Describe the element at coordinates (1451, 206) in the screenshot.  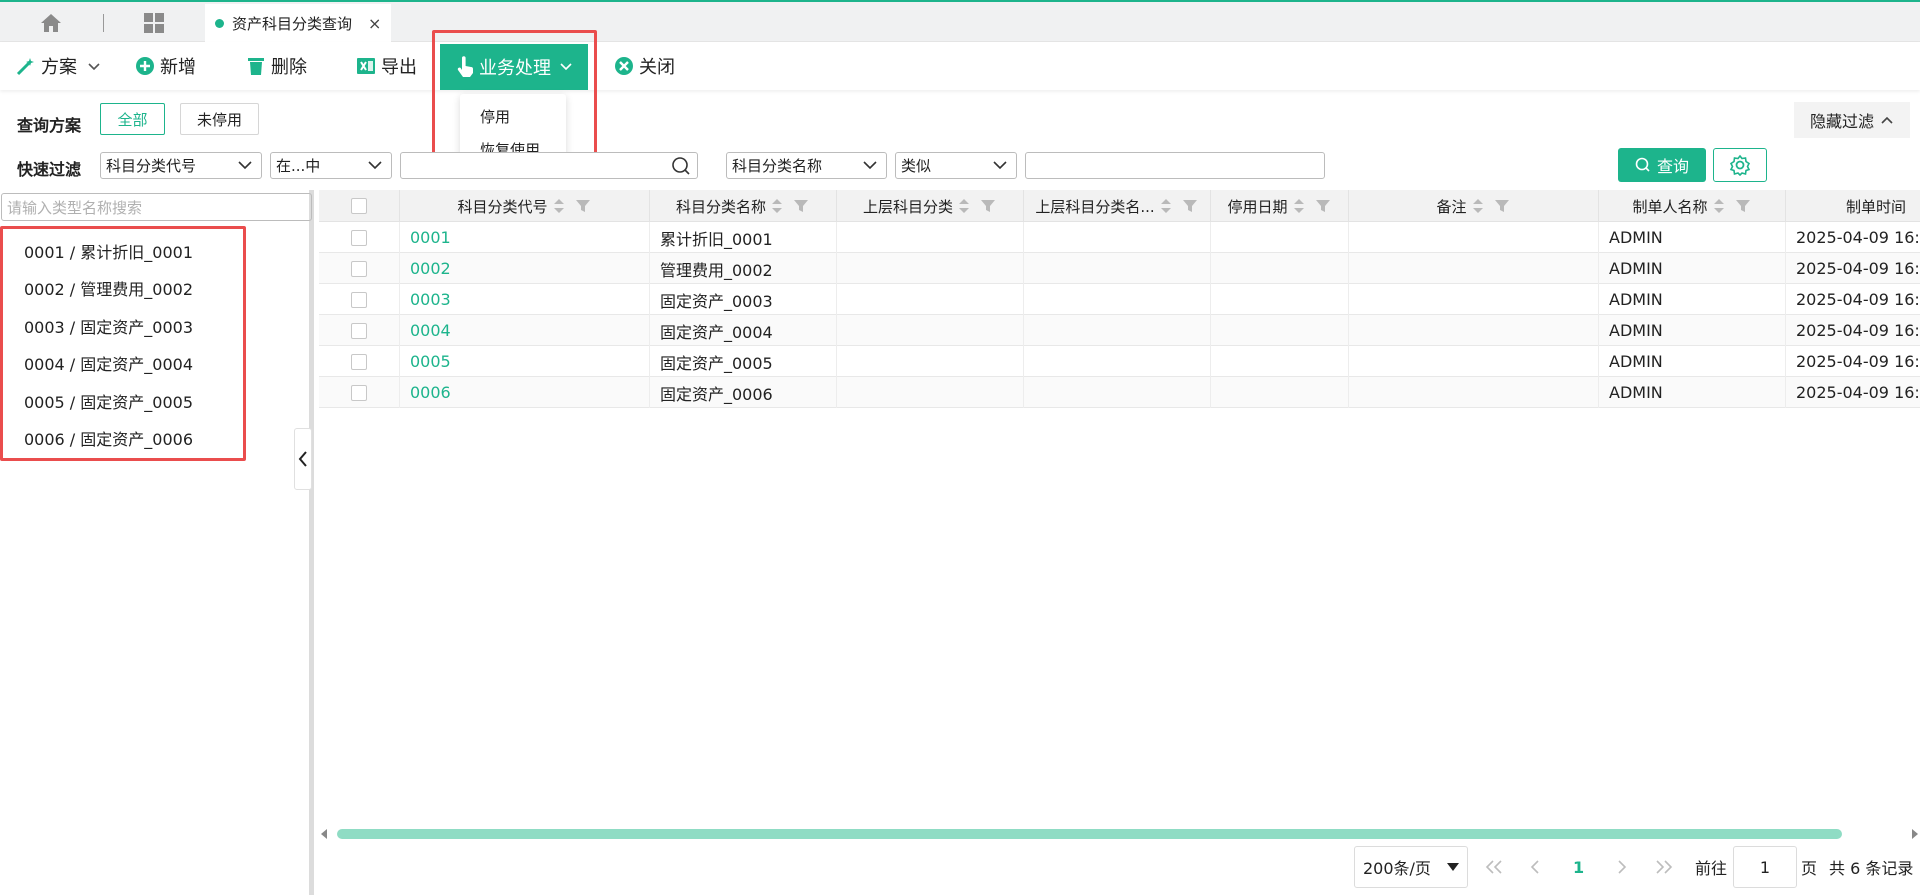
I see `col-header-remark-label: 备注` at that location.